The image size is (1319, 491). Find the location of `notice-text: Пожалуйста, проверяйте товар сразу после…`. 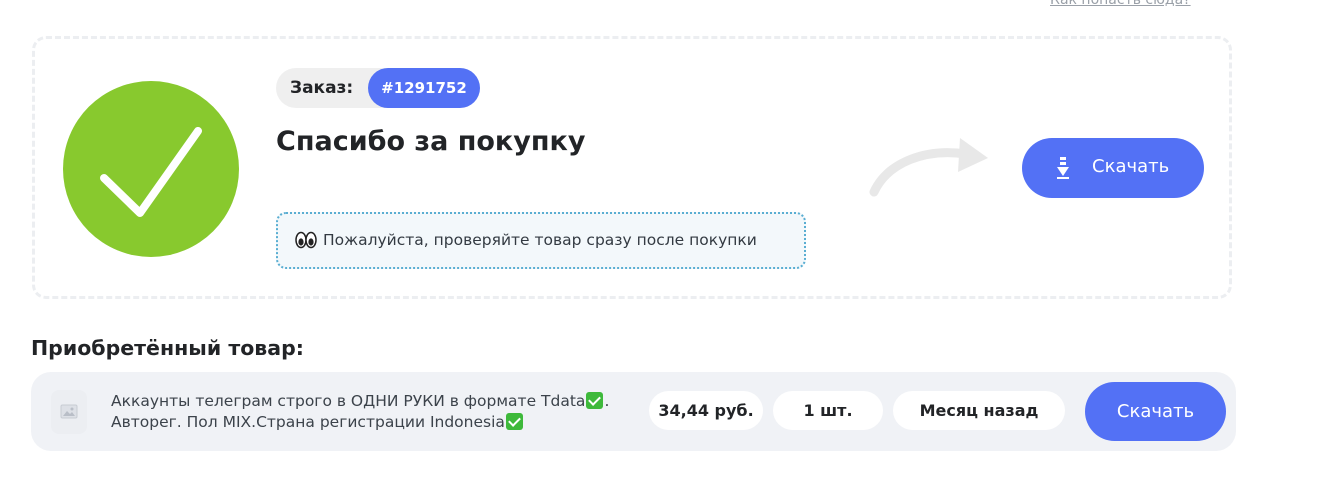

notice-text: Пожалуйста, проверяйте товар сразу после… is located at coordinates (540, 240).